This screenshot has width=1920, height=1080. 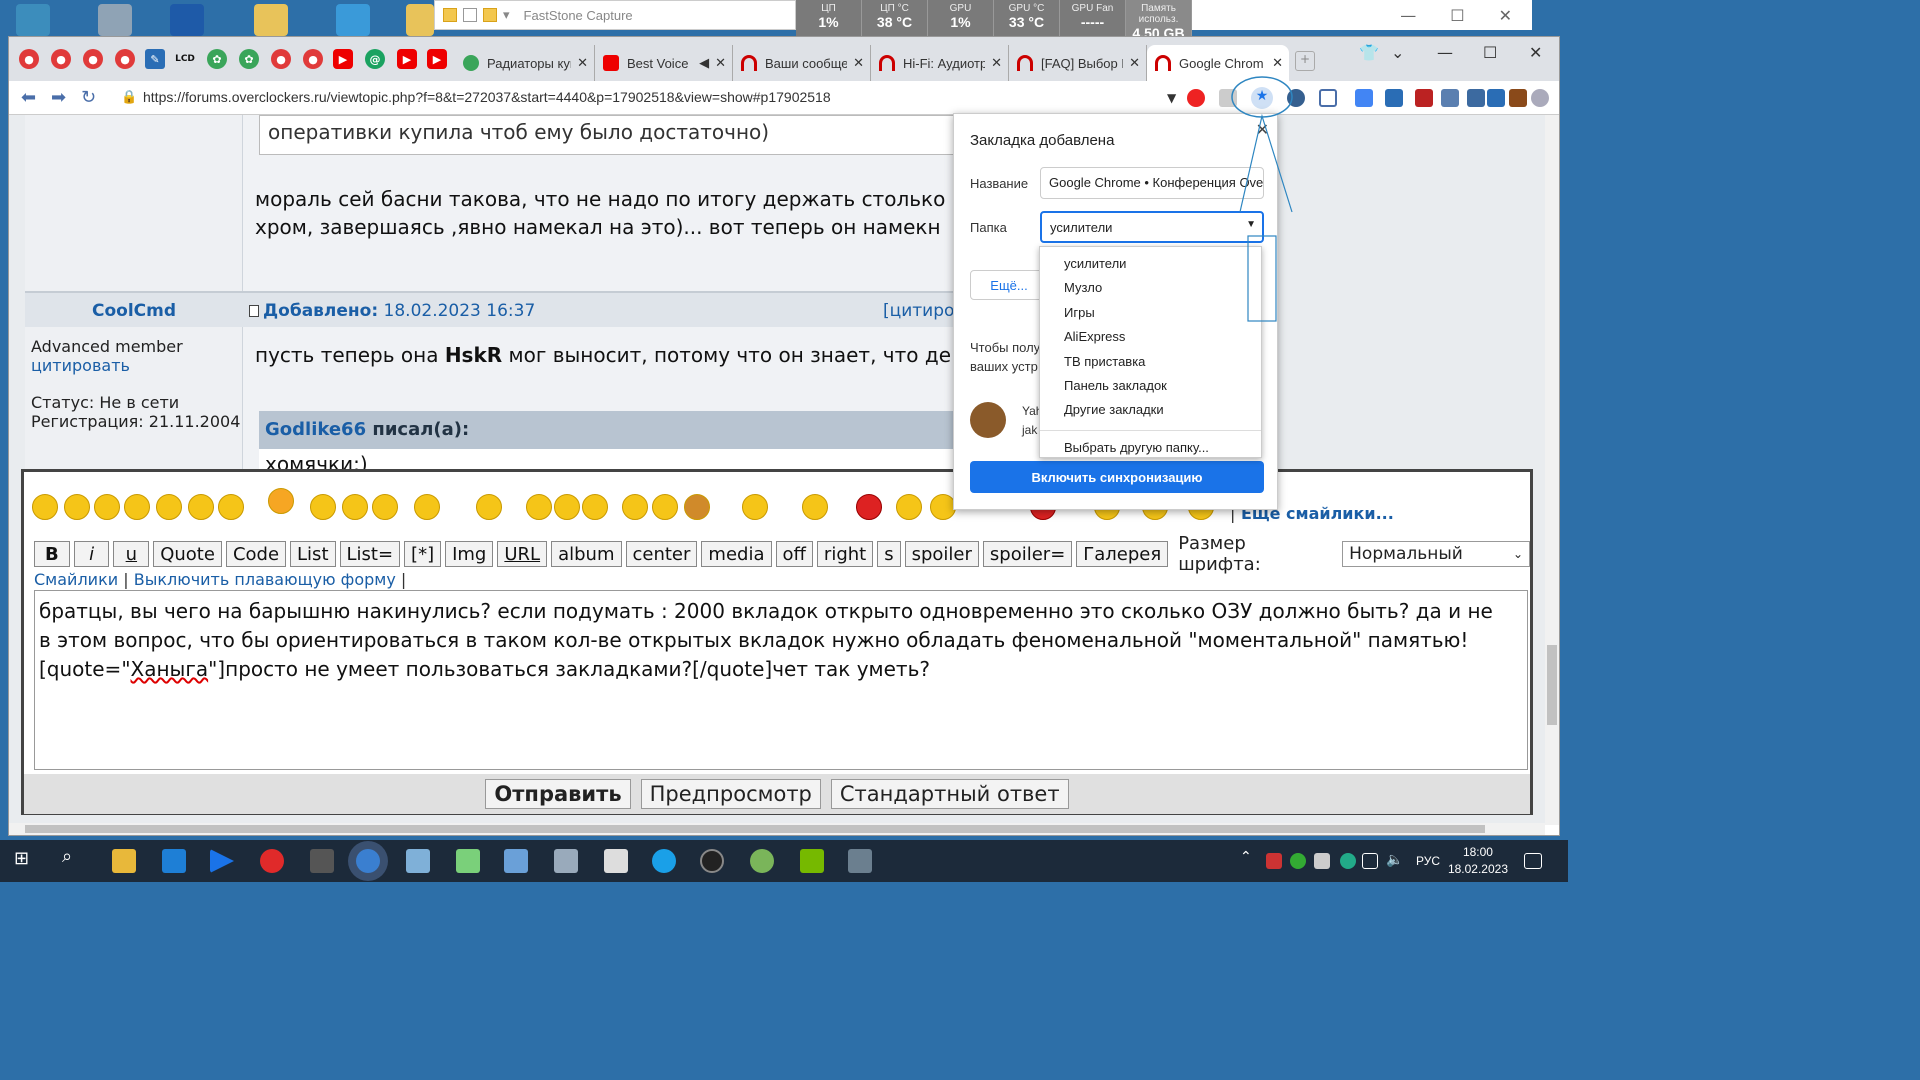 I want to click on bookmark-name-input: Google Chrome • Конференция Overclockers, so click(x=1152, y=183).